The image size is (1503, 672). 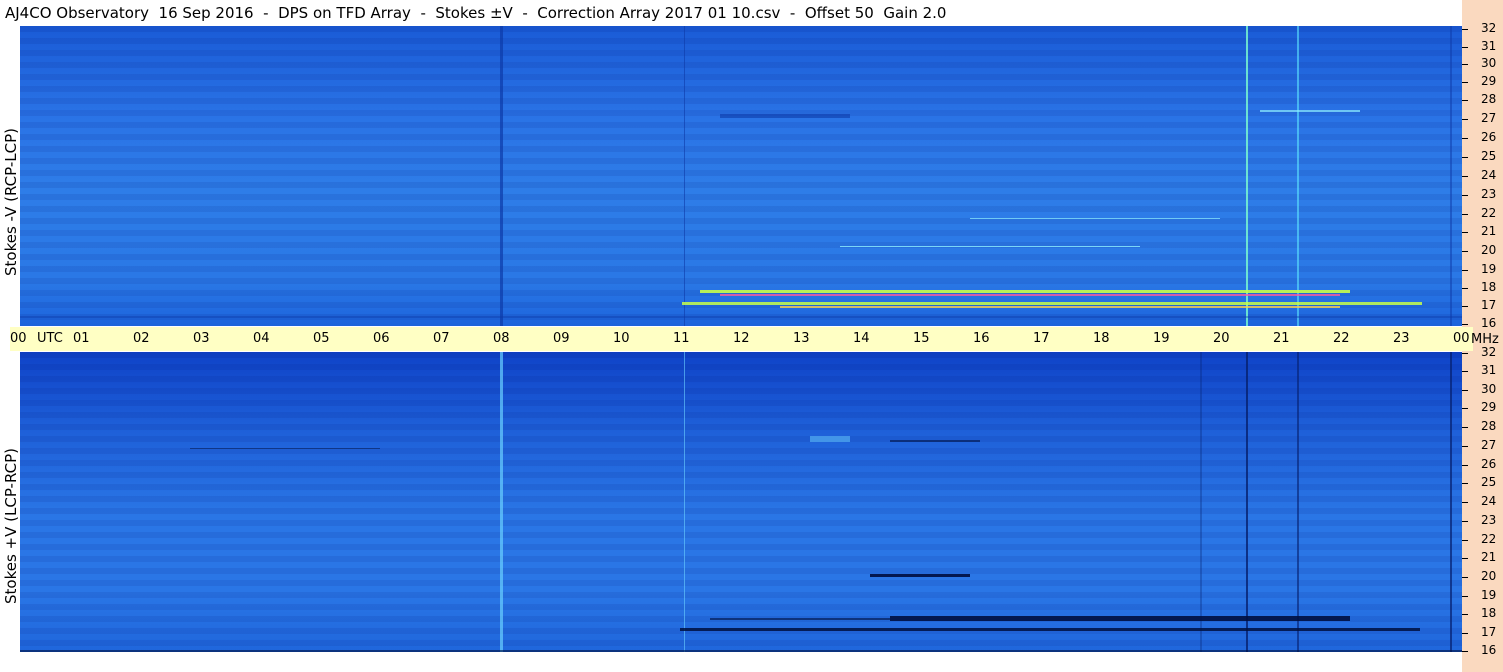 I want to click on hour-label: 23, so click(x=1401, y=338).